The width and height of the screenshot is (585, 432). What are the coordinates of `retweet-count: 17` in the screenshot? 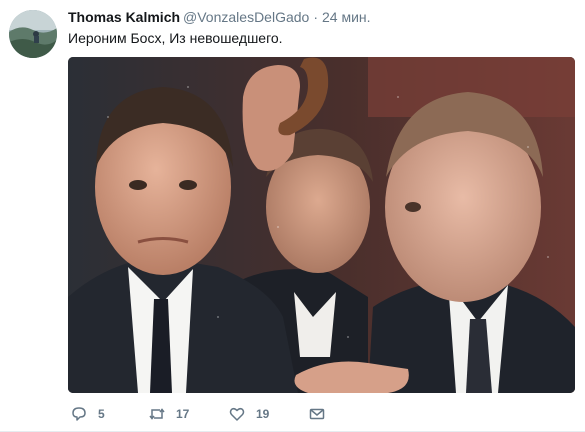 It's located at (183, 414).